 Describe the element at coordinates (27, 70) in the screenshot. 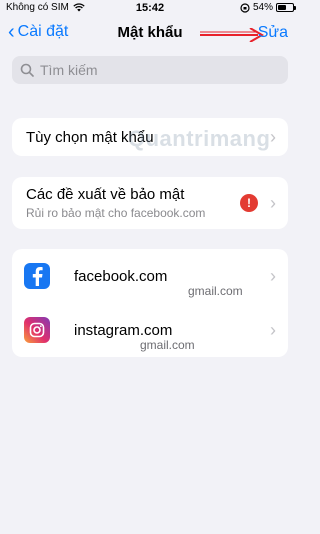

I see `search-icon` at that location.